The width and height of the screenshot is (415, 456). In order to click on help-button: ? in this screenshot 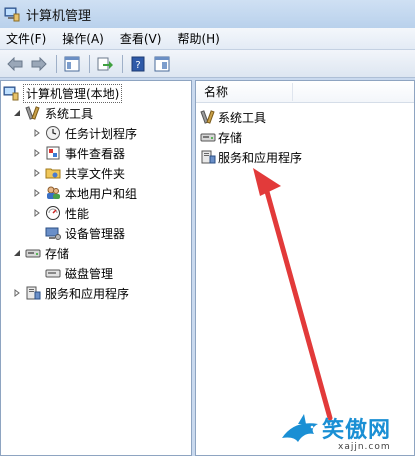, I will do `click(138, 64)`.